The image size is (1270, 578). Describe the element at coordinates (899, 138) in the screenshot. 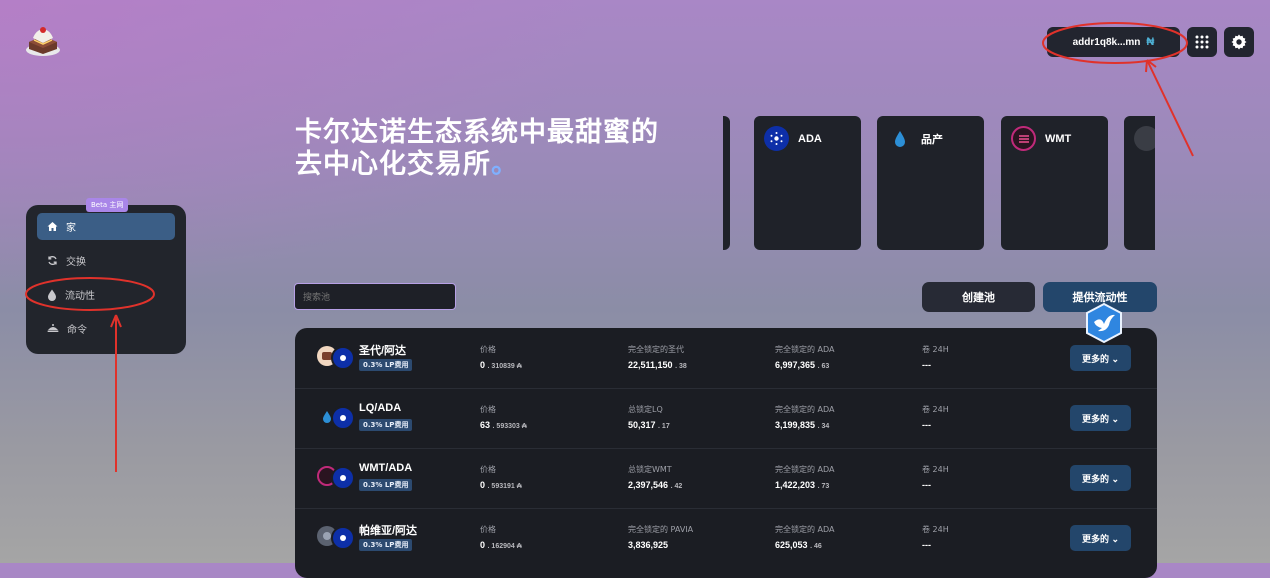

I see `water-drop-icon` at that location.